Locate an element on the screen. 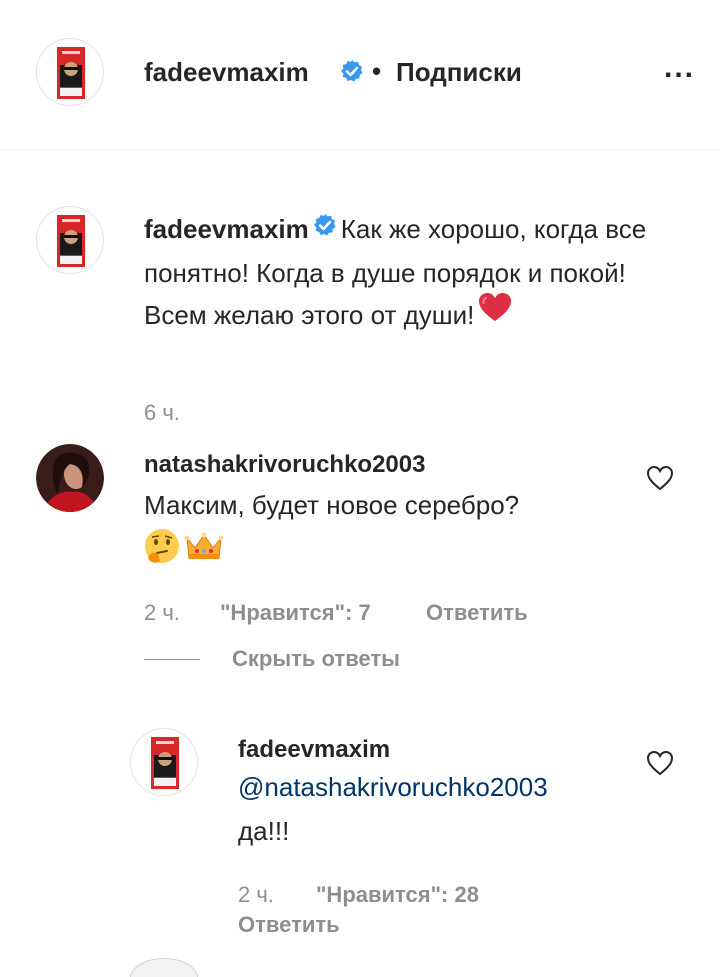 The height and width of the screenshot is (977, 720). user-photo-icon is located at coordinates (70, 478).